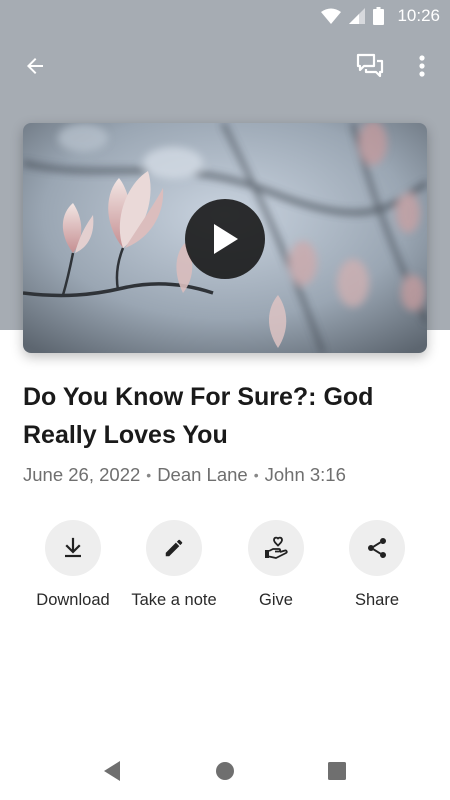 This screenshot has height=800, width=450. I want to click on give-action: Give, so click(276, 565).